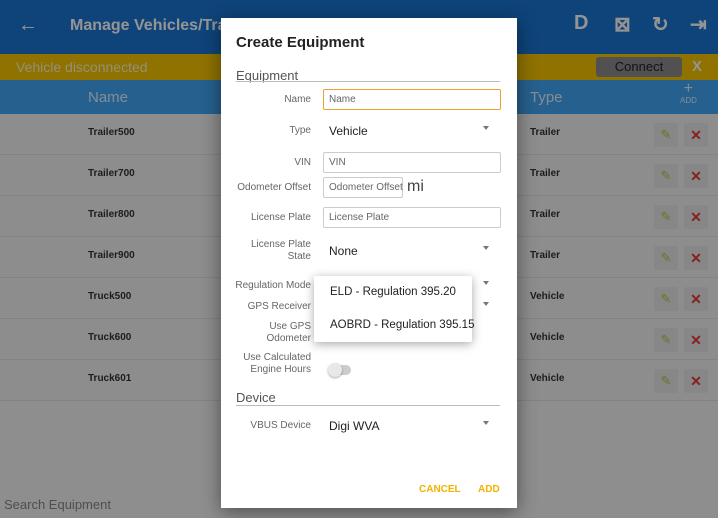 The width and height of the screenshot is (718, 518). What do you see at coordinates (274, 187) in the screenshot?
I see `odometer-offset-label: Odometer Offset` at bounding box center [274, 187].